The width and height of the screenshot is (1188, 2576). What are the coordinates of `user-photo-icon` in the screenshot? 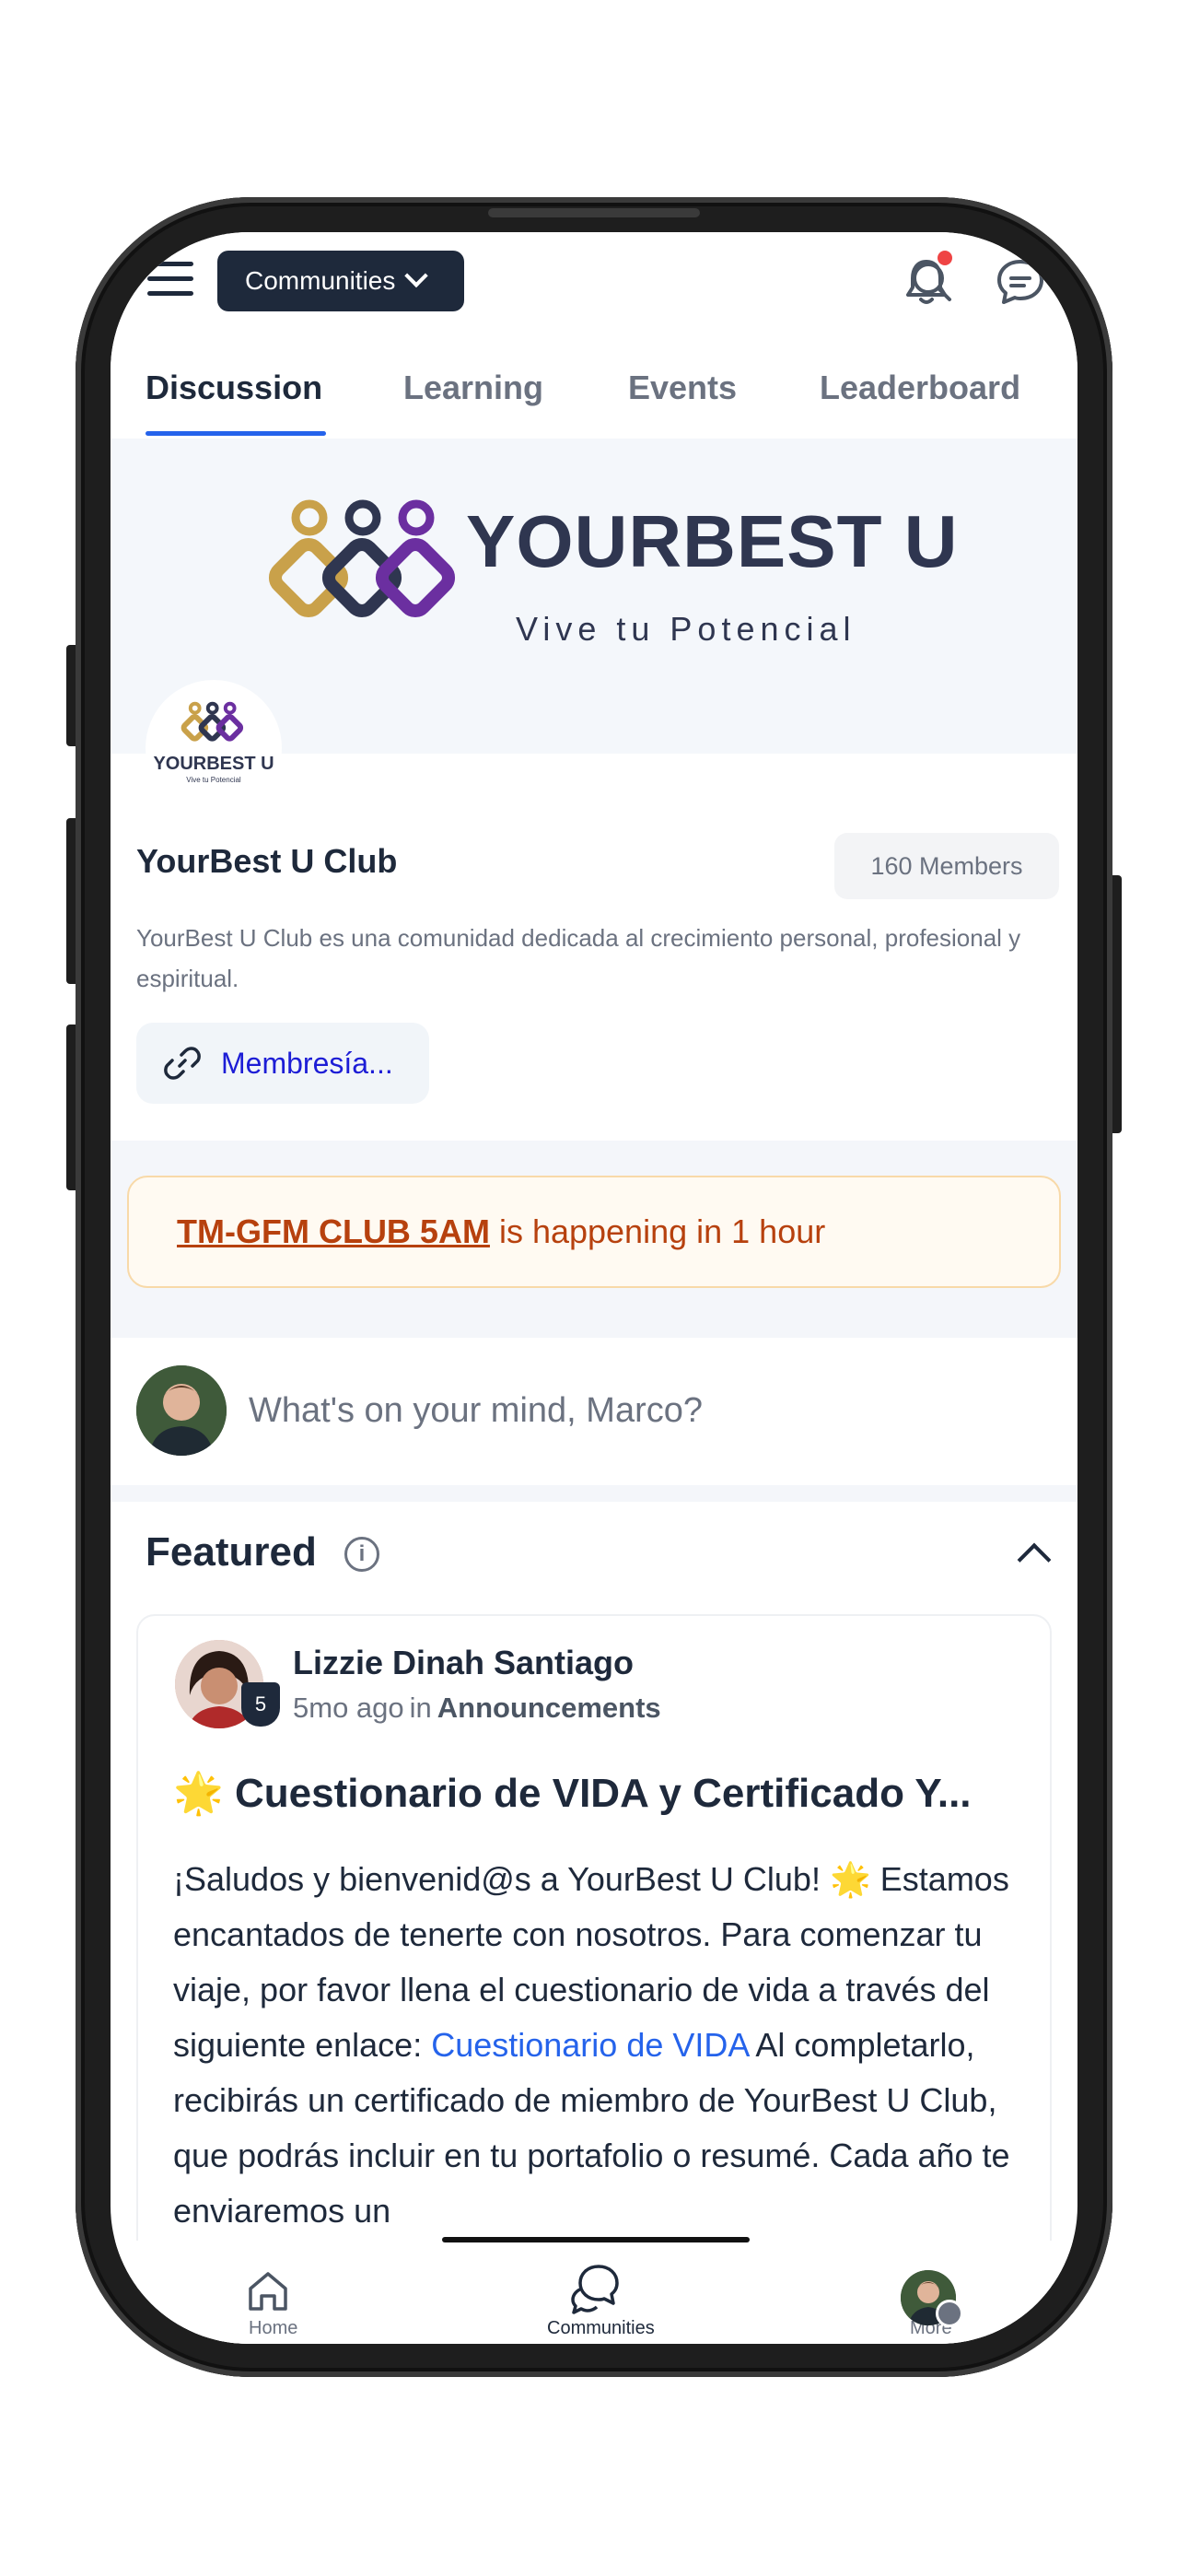 It's located at (181, 1410).